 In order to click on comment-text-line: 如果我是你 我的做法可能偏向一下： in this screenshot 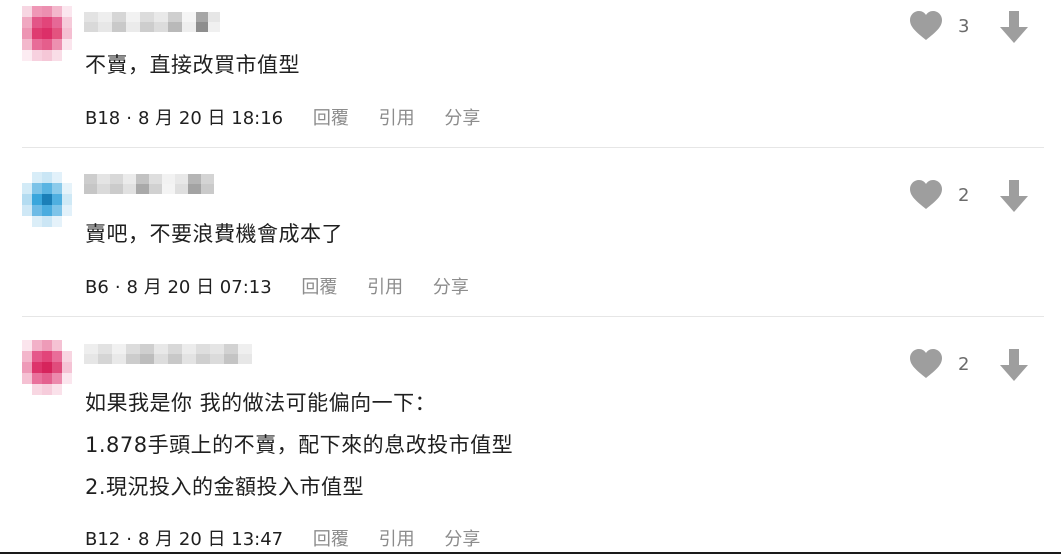, I will do `click(261, 403)`.